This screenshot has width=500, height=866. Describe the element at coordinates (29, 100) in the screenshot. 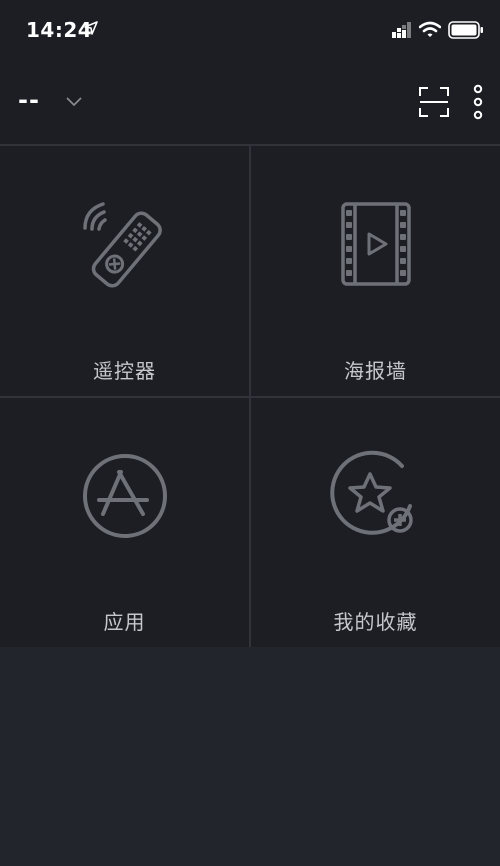

I see `device-name: --` at that location.